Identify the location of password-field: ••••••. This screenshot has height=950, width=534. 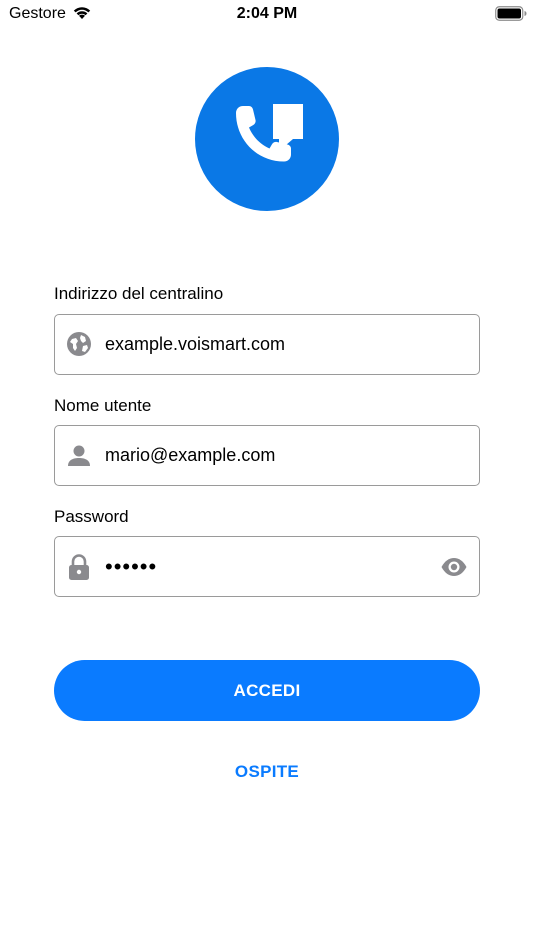
(267, 566).